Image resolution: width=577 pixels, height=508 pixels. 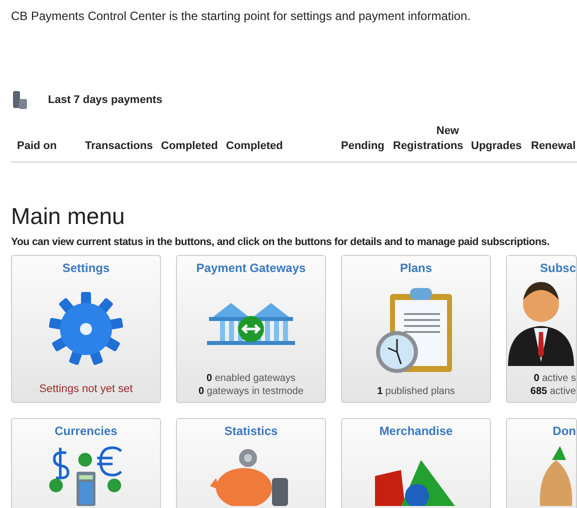 What do you see at coordinates (496, 146) in the screenshot?
I see `column-header: Upgrades` at bounding box center [496, 146].